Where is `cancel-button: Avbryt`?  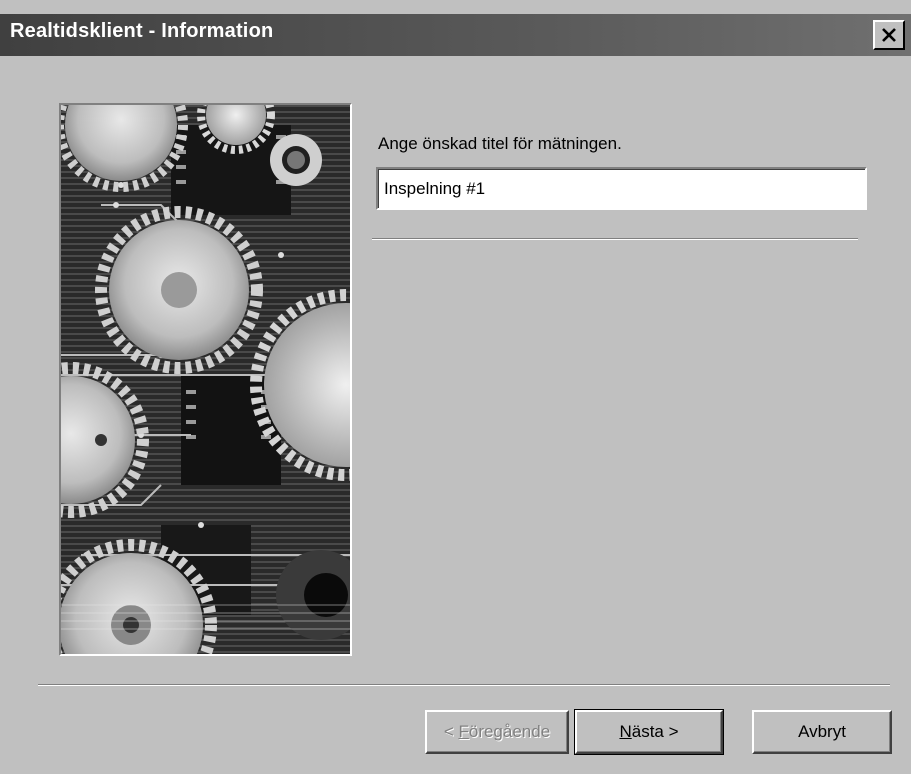
cancel-button: Avbryt is located at coordinates (822, 732).